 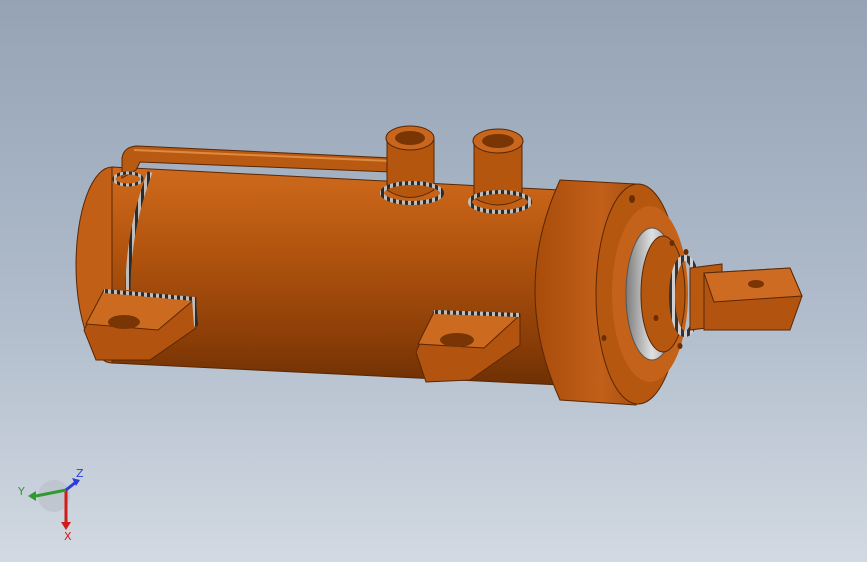 What do you see at coordinates (32, 496) in the screenshot?
I see `y-axis-arrow` at bounding box center [32, 496].